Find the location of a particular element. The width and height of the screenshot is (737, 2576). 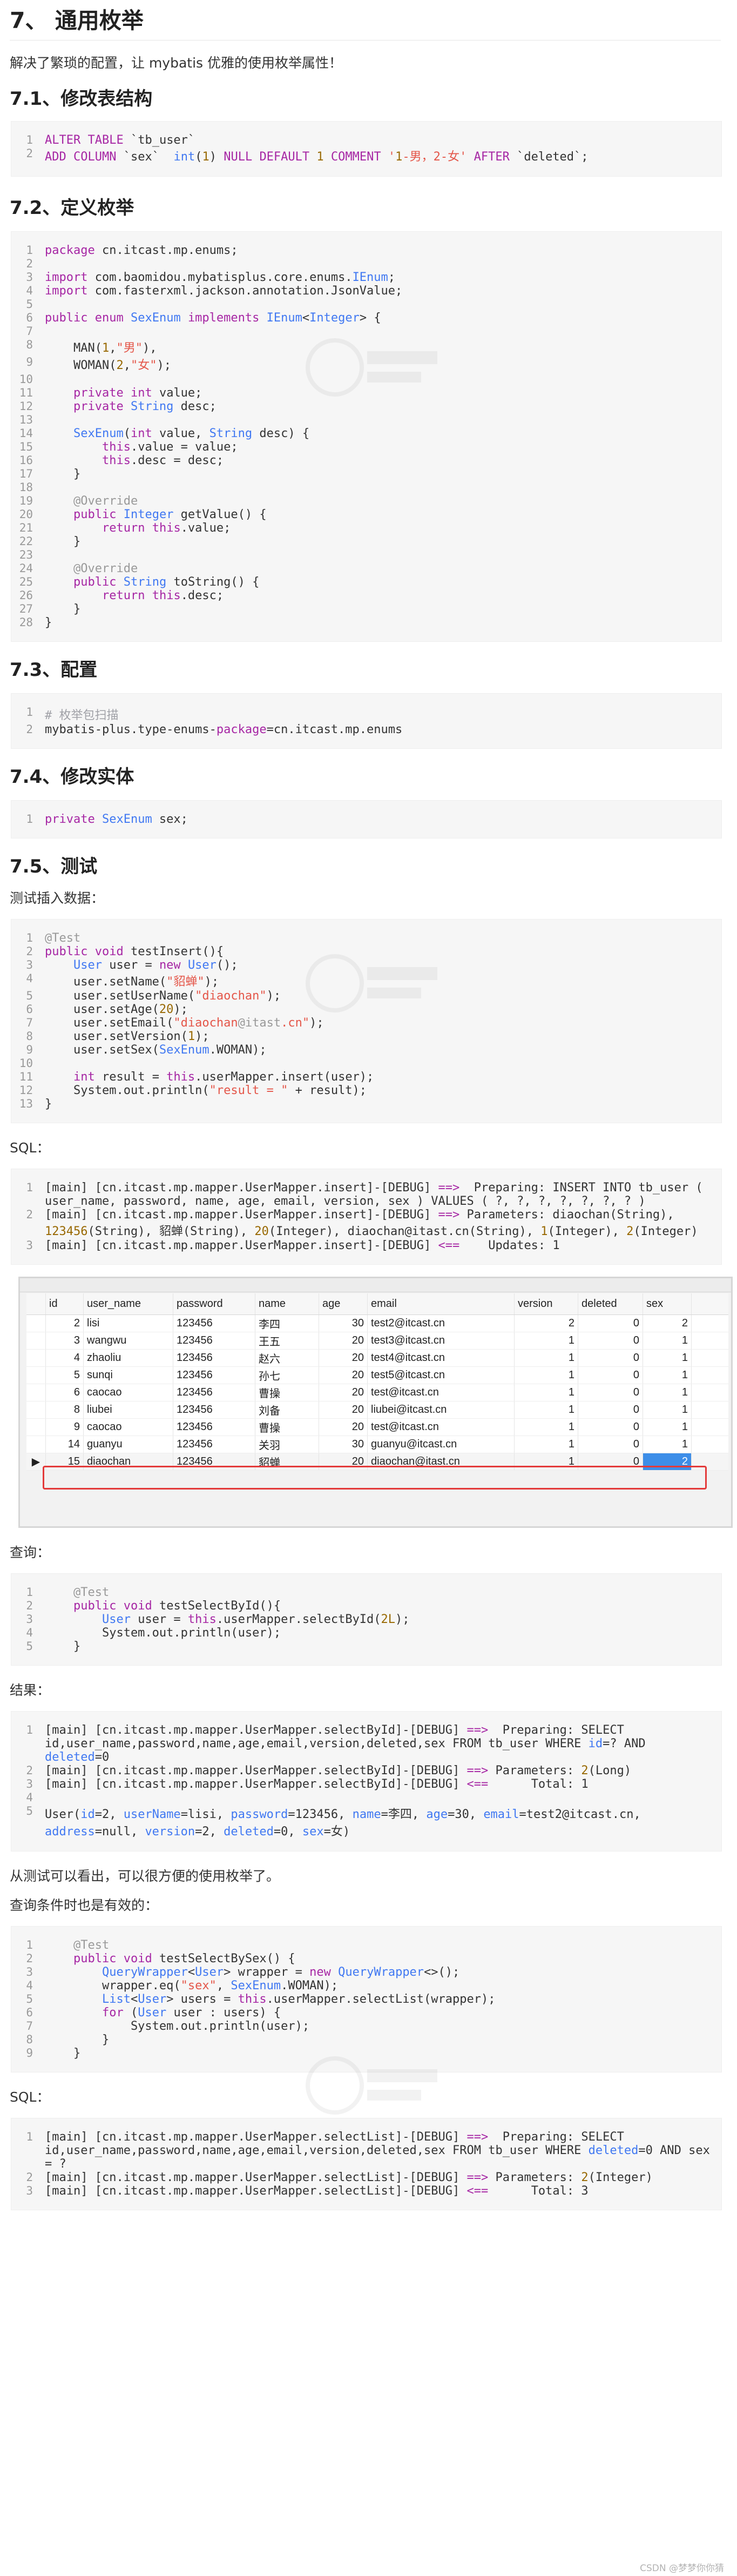

table-row: 9 caocao 123456 曹操 20 test@itcast.cn 1 0 1 is located at coordinates (377, 1427).